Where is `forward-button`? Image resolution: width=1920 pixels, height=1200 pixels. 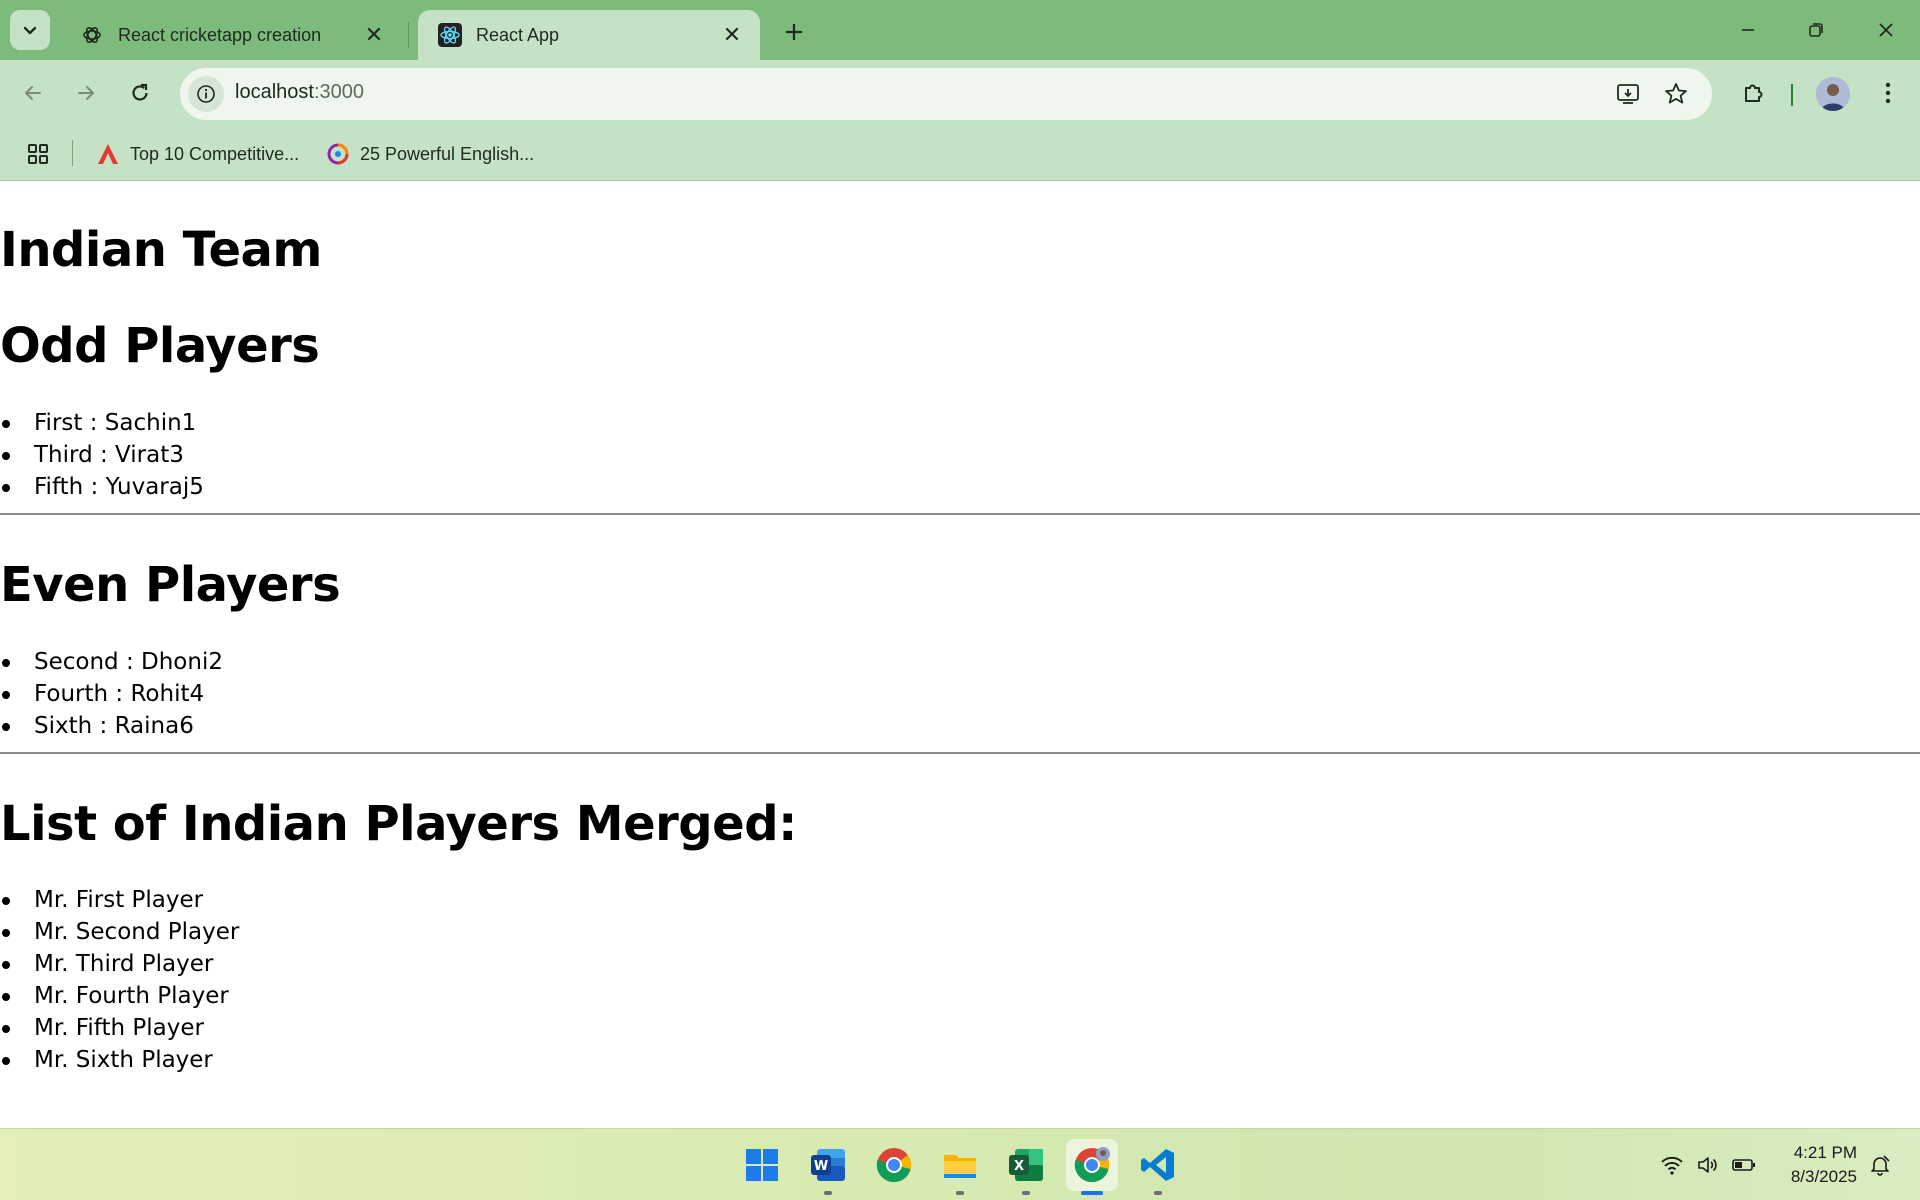
forward-button is located at coordinates (86, 93).